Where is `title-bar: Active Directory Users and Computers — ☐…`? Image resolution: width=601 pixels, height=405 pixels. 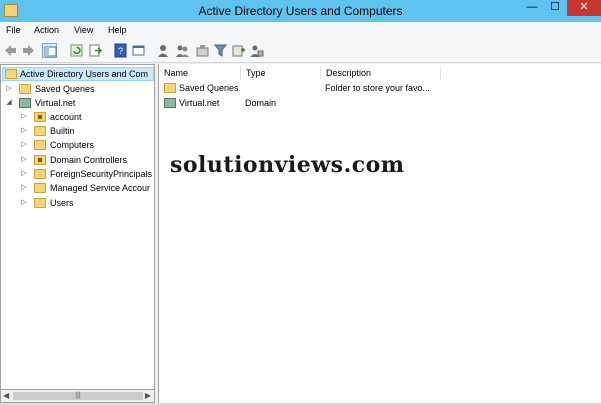 title-bar: Active Directory Users and Computers — ☐… is located at coordinates (300, 11).